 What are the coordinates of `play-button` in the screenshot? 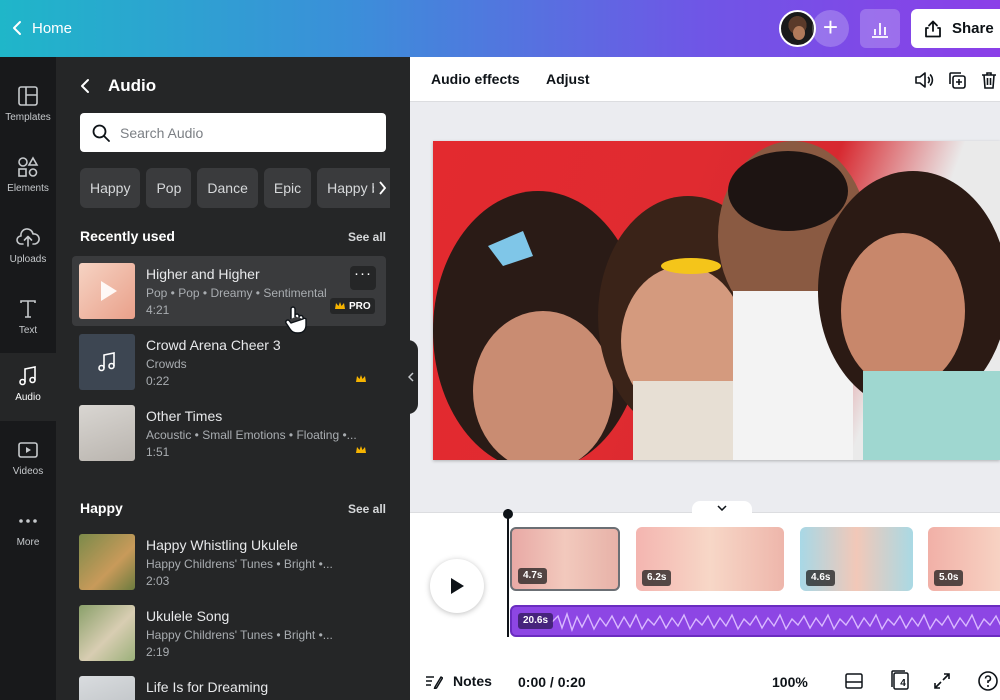 It's located at (457, 586).